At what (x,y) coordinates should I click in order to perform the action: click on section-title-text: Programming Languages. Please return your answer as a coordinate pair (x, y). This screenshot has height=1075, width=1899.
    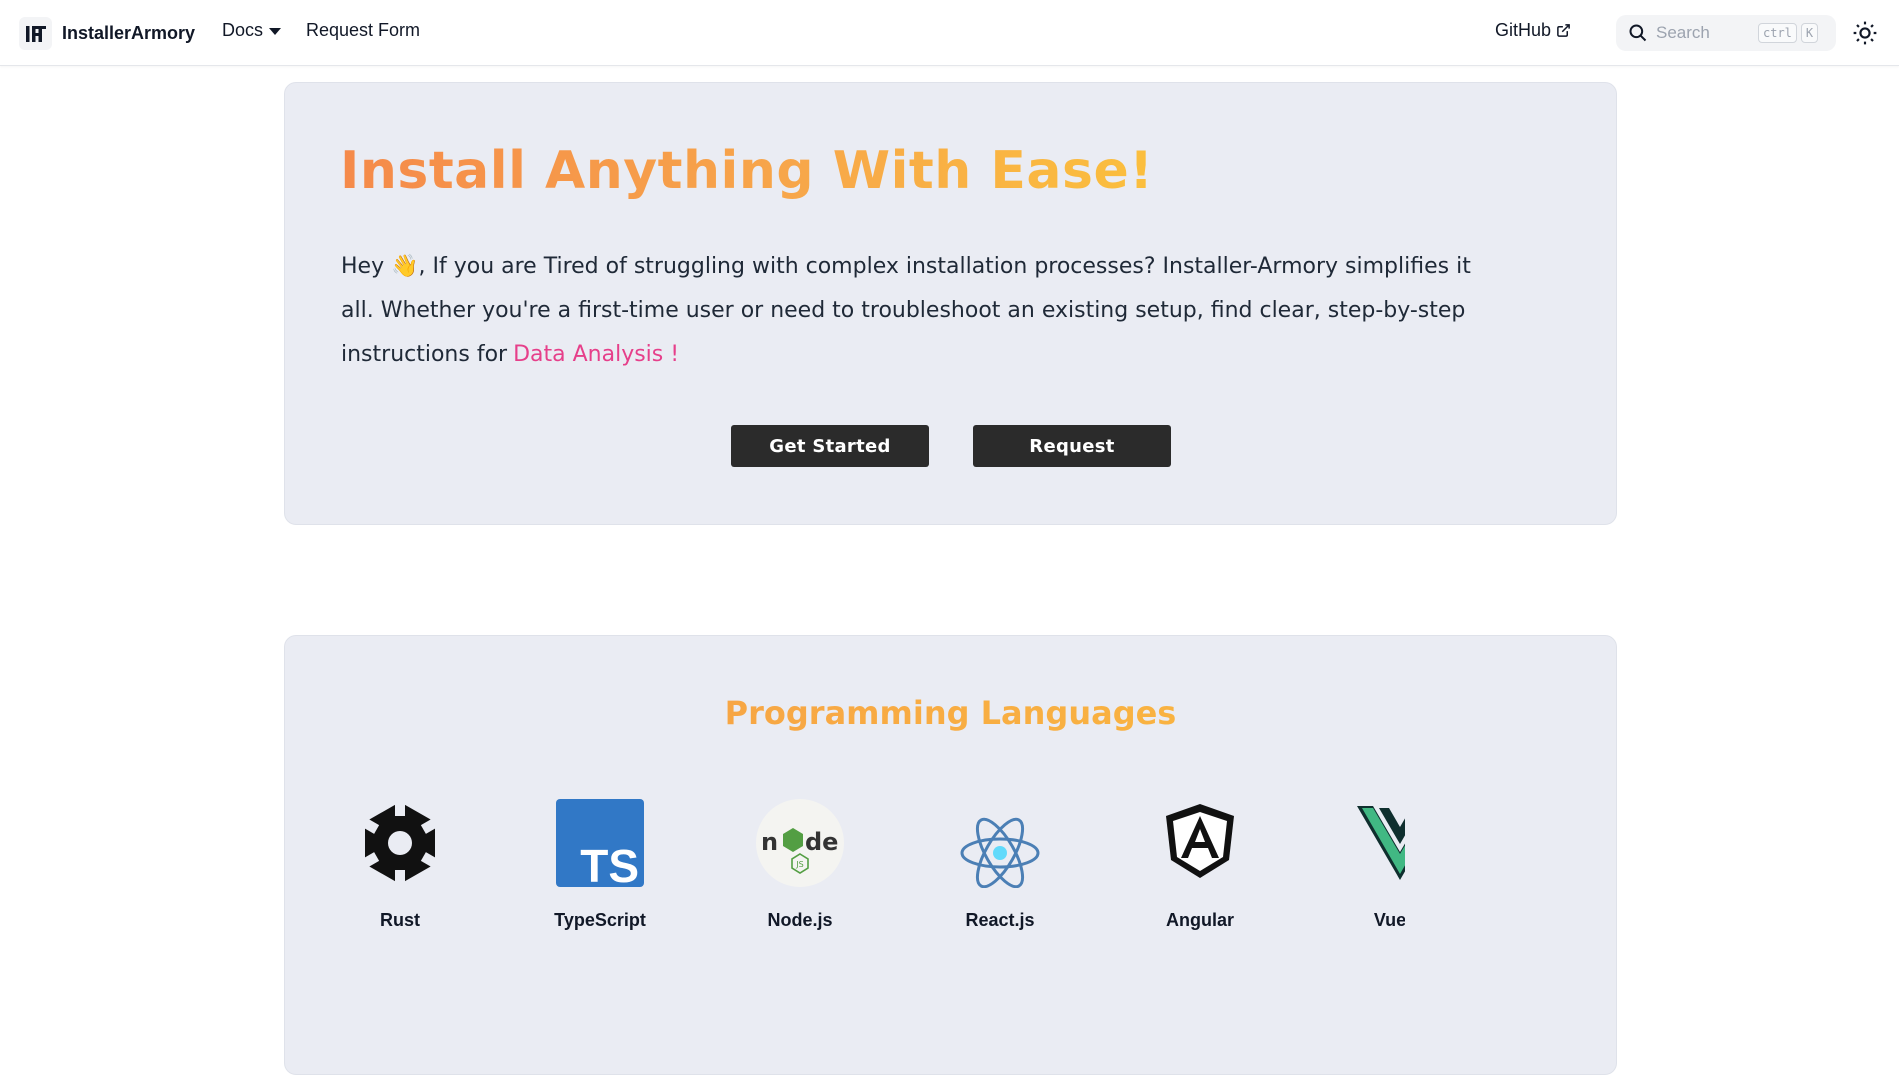
    Looking at the image, I should click on (950, 713).